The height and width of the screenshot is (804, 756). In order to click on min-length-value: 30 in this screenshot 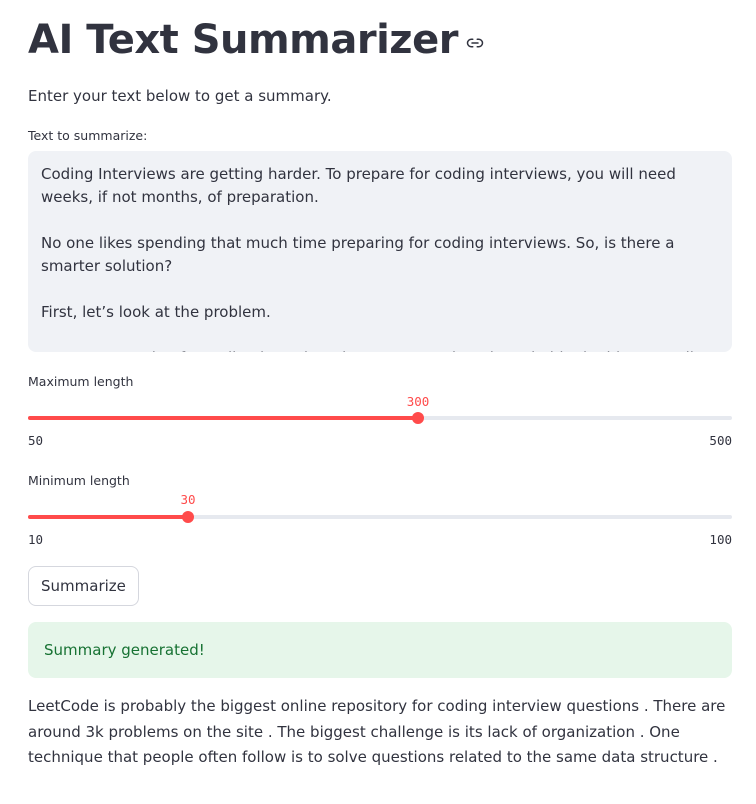, I will do `click(188, 499)`.